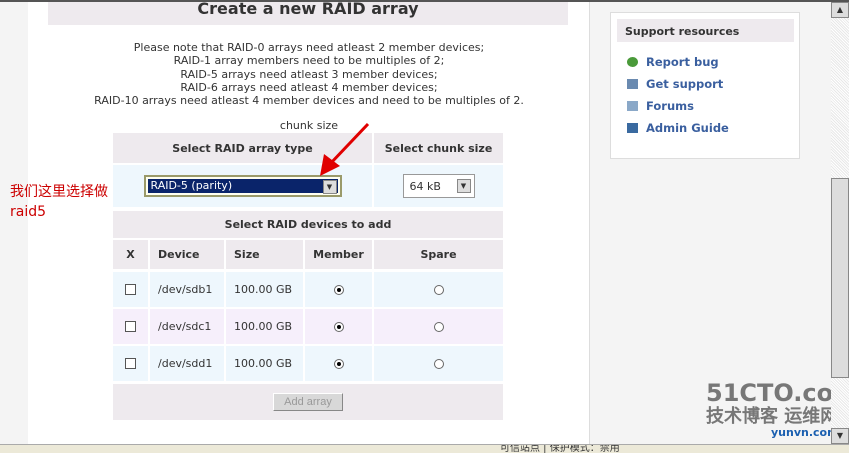 Image resolution: width=849 pixels, height=453 pixels. I want to click on forums-link: Forums, so click(660, 106).